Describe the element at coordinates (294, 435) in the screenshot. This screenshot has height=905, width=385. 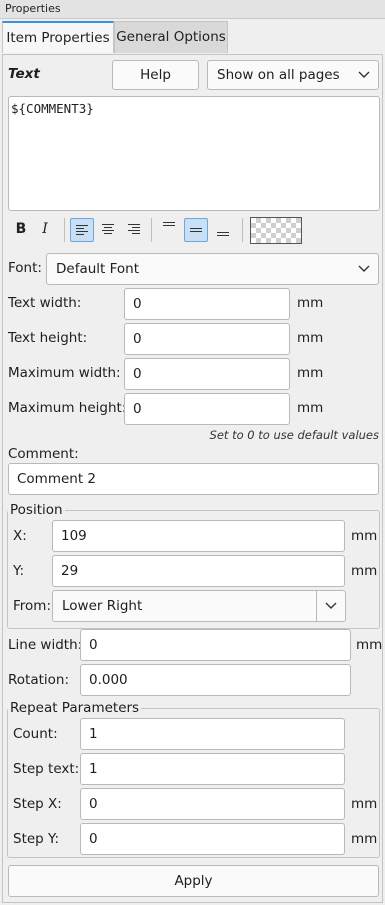
I see `default-values-hint: Set to 0 to use default values` at that location.